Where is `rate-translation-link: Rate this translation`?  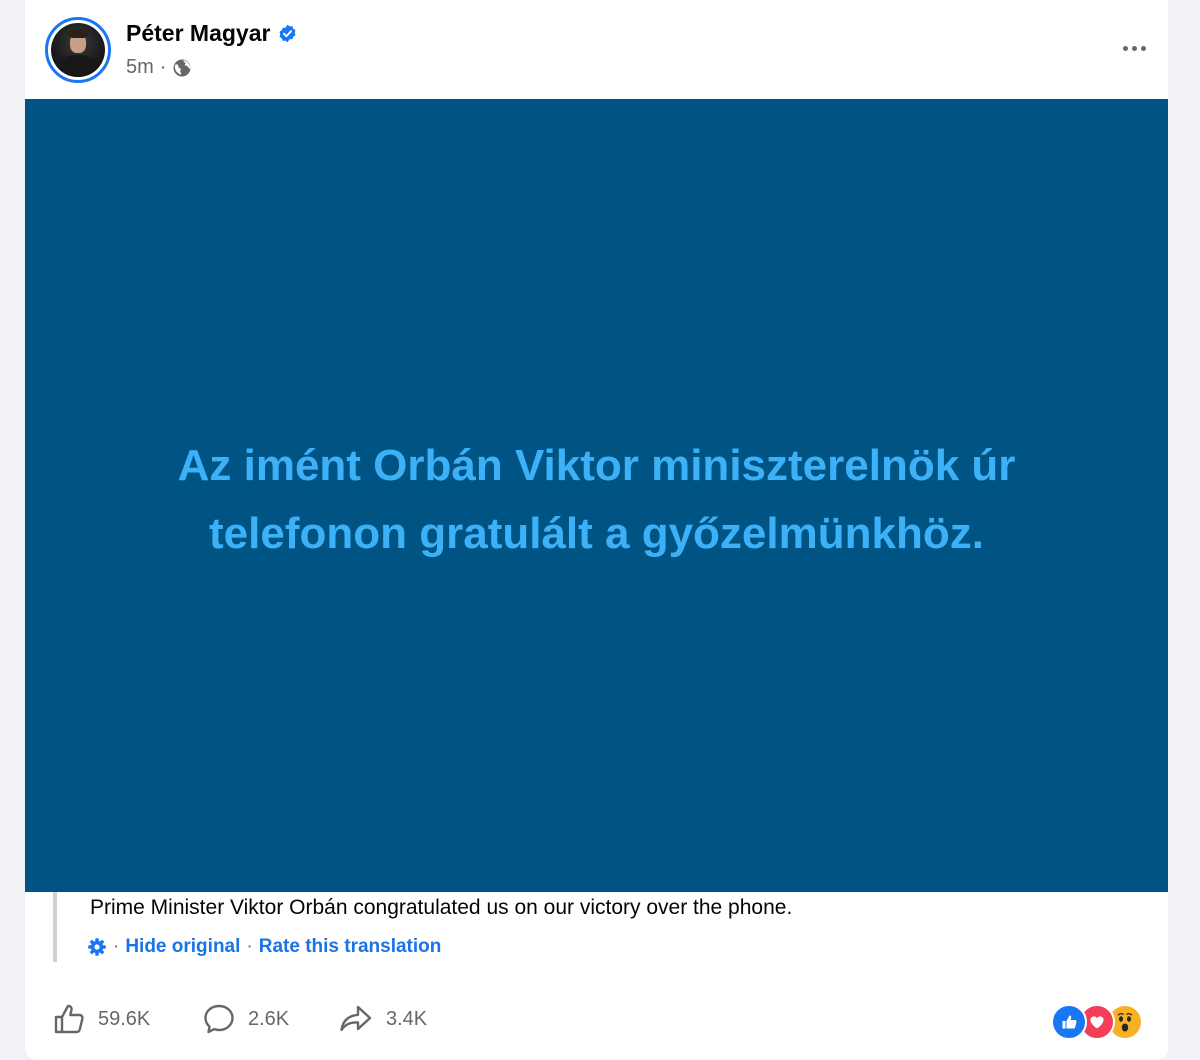
rate-translation-link: Rate this translation is located at coordinates (350, 947).